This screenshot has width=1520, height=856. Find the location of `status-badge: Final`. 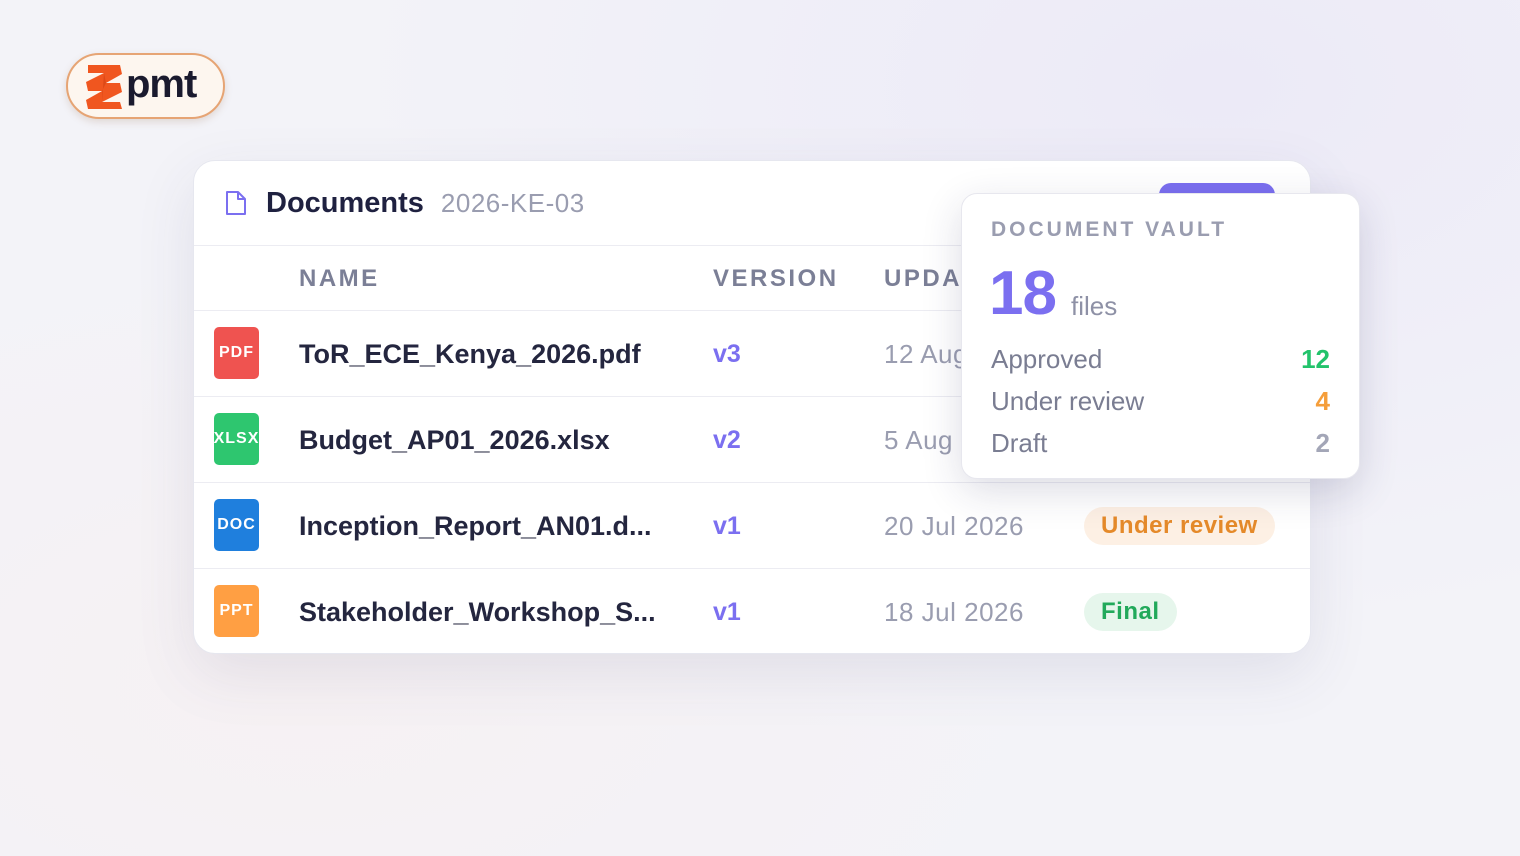

status-badge: Final is located at coordinates (1130, 612).